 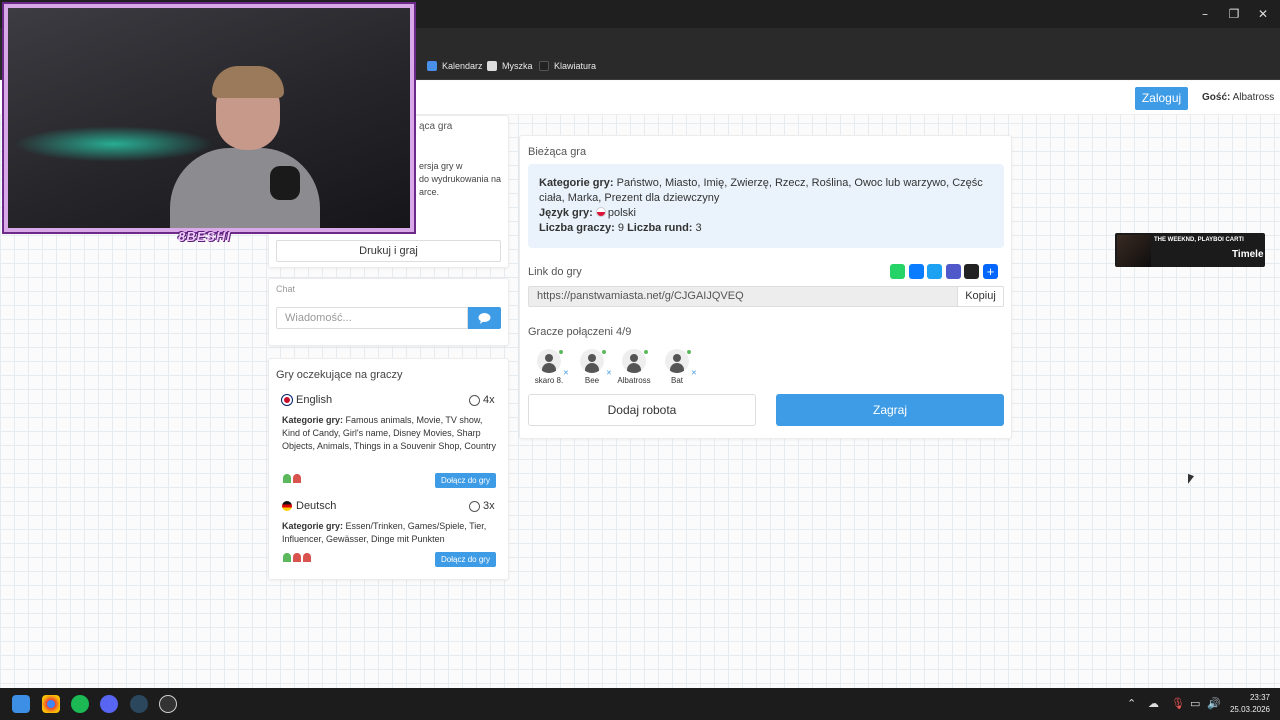 What do you see at coordinates (80, 704) in the screenshot?
I see `spotify-icon` at bounding box center [80, 704].